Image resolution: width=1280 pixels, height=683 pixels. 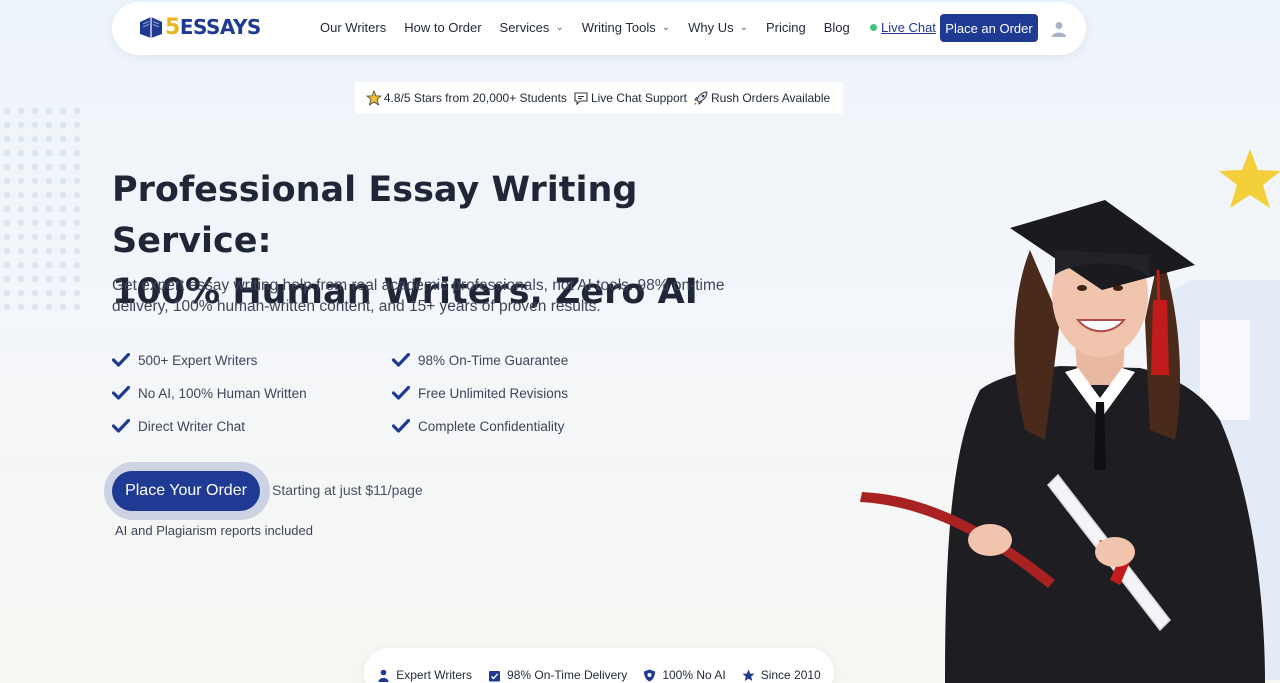 I want to click on menu-pricing: Pricing, so click(x=786, y=27).